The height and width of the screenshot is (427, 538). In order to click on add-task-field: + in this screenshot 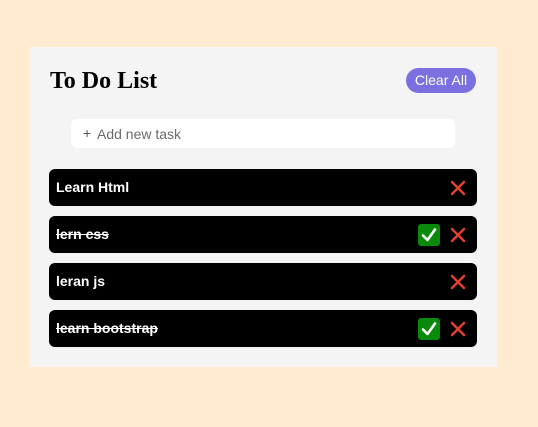, I will do `click(263, 133)`.